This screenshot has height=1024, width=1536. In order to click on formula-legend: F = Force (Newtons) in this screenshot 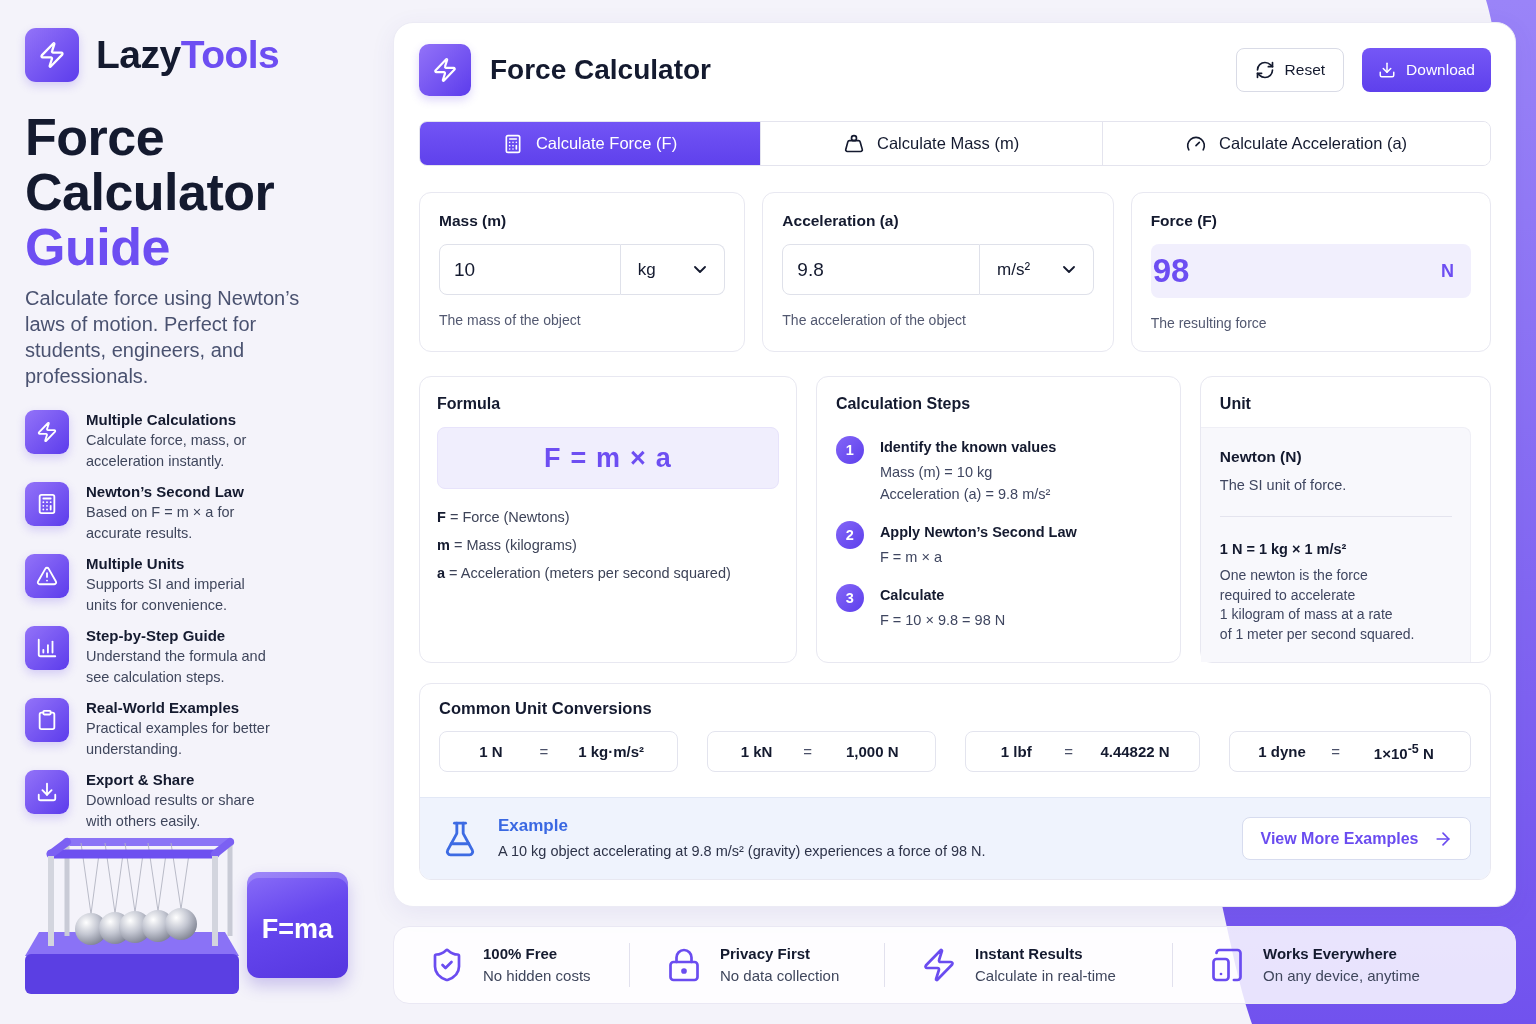, I will do `click(608, 517)`.